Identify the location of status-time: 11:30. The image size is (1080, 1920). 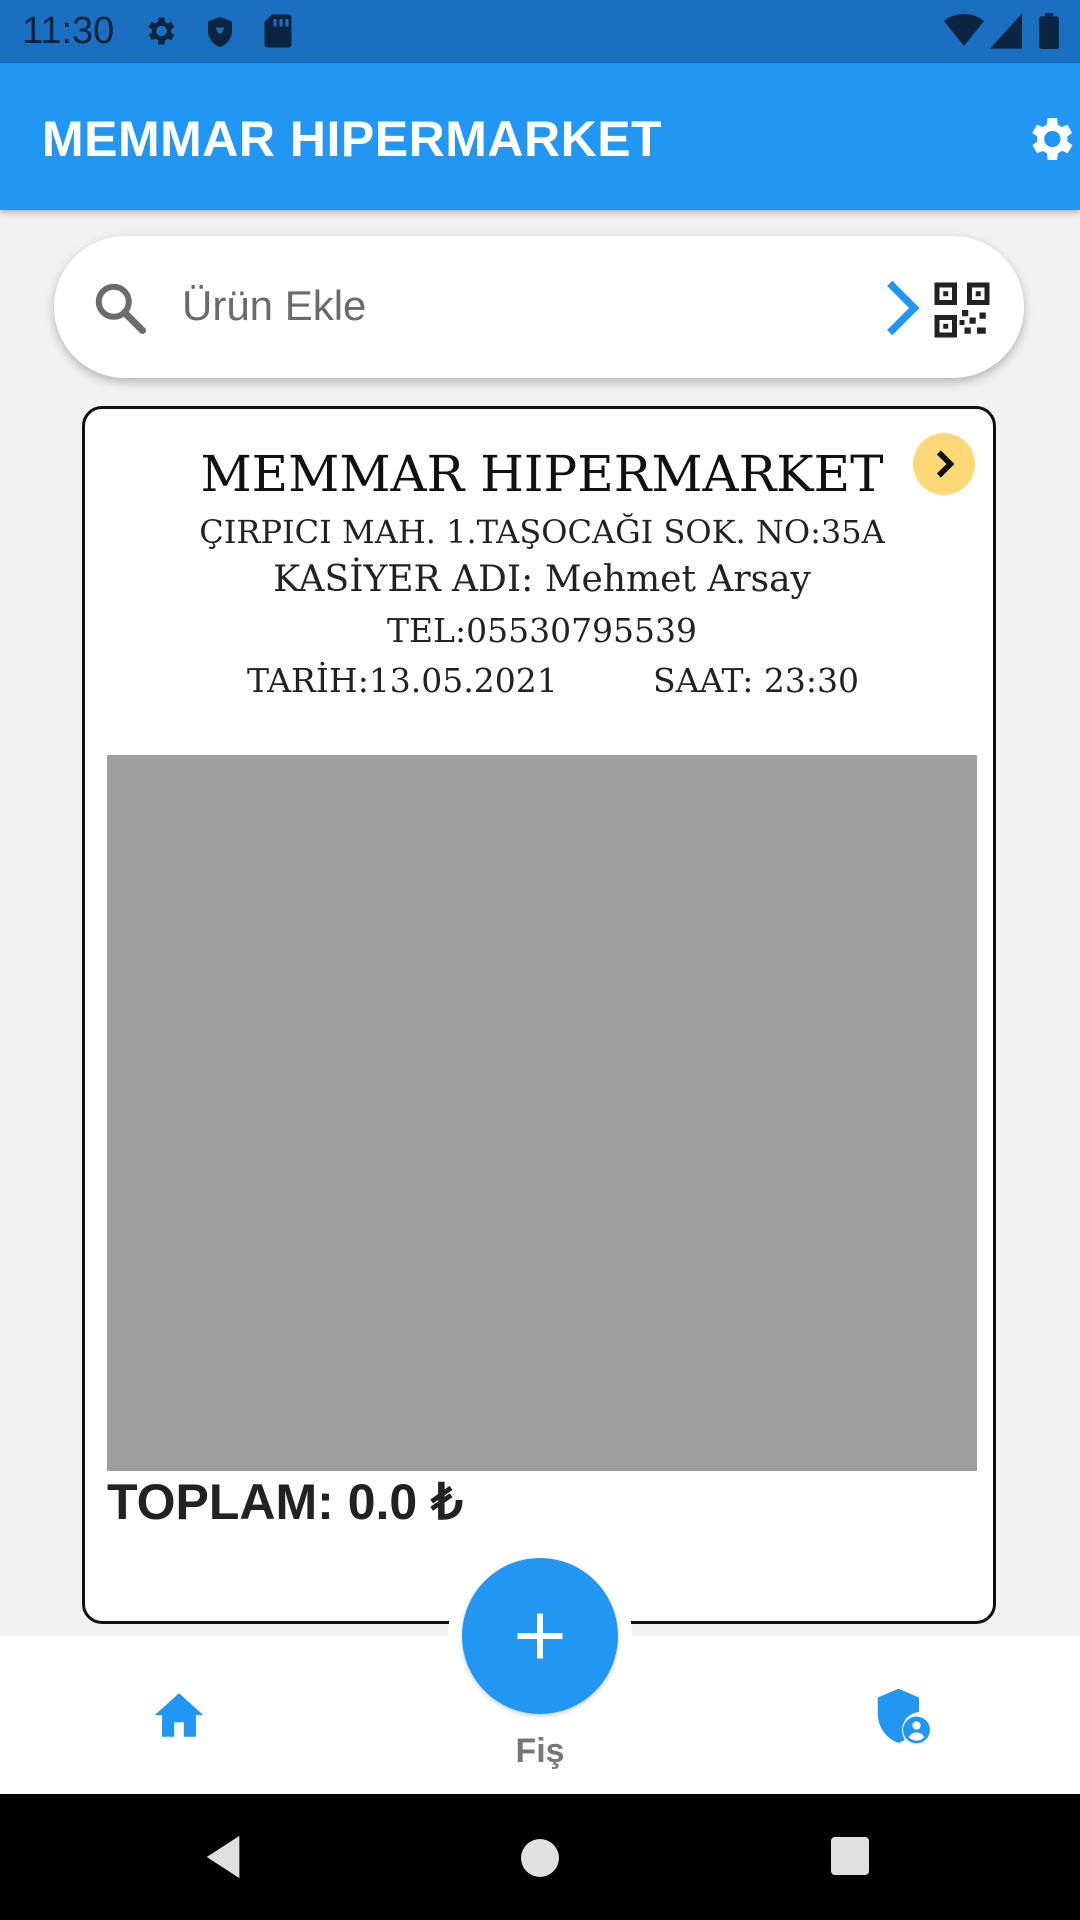
(68, 31).